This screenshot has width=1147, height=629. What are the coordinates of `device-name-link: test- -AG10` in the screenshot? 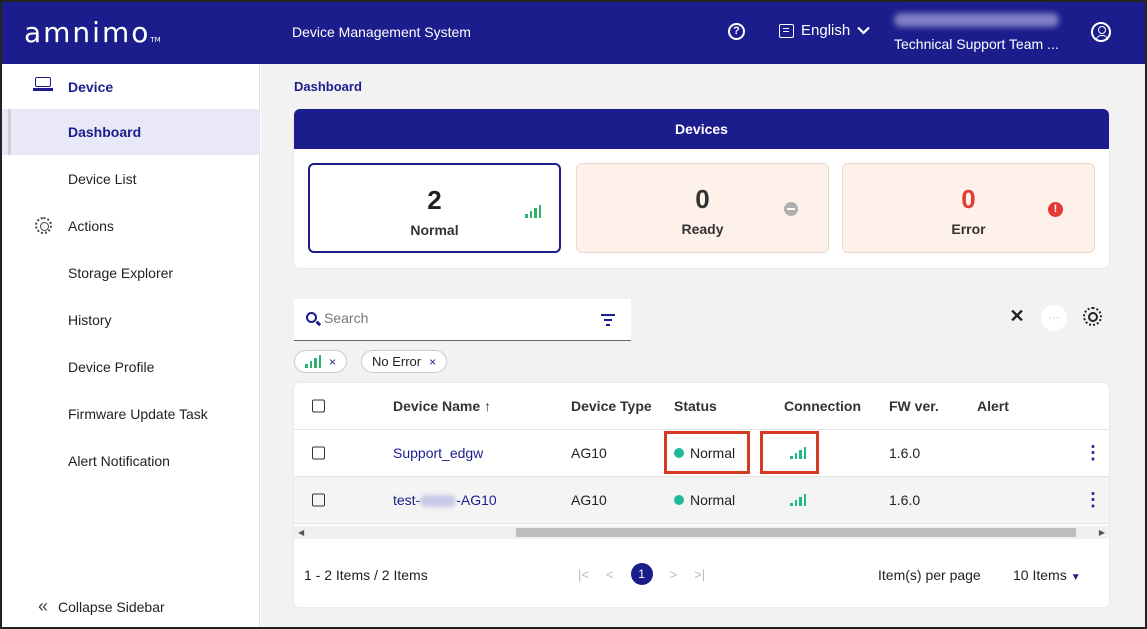 It's located at (445, 500).